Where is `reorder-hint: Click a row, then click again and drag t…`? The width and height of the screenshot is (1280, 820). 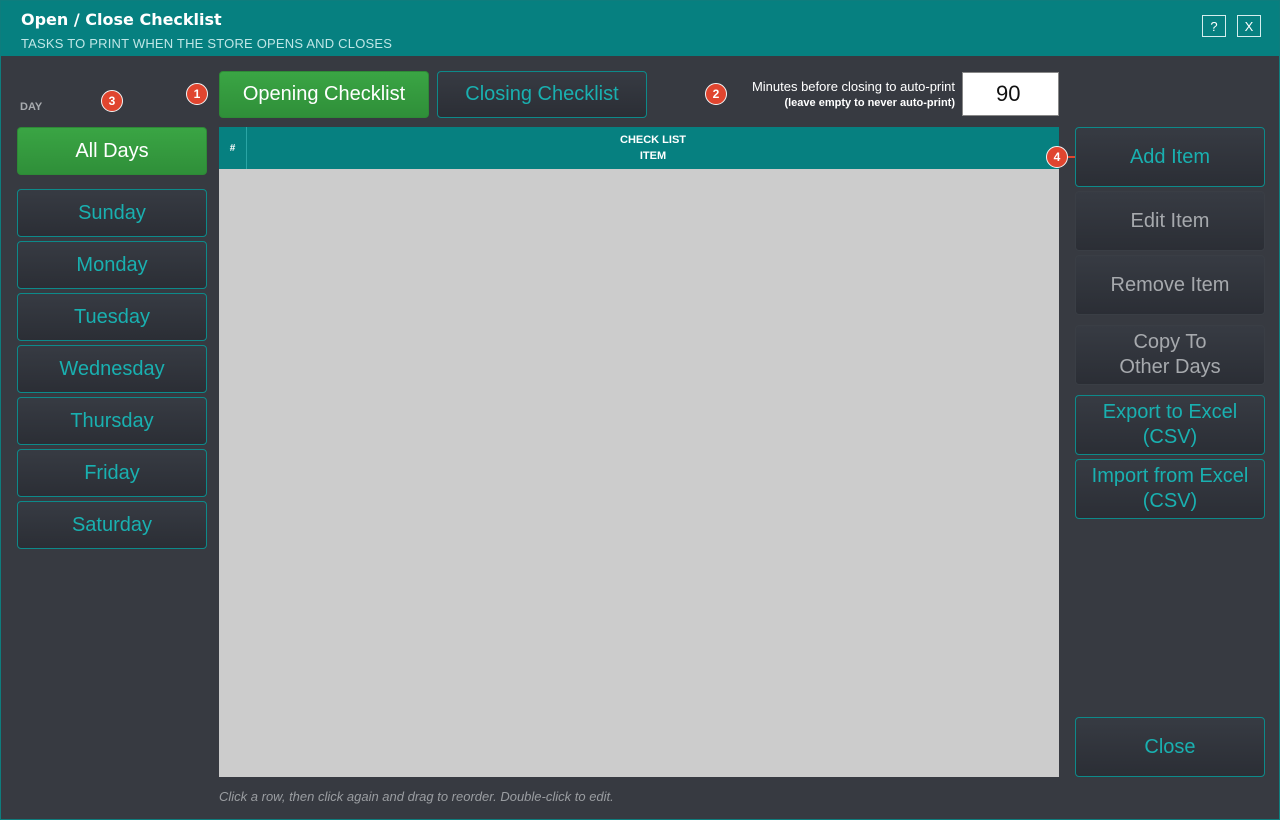 reorder-hint: Click a row, then click again and drag t… is located at coordinates (416, 796).